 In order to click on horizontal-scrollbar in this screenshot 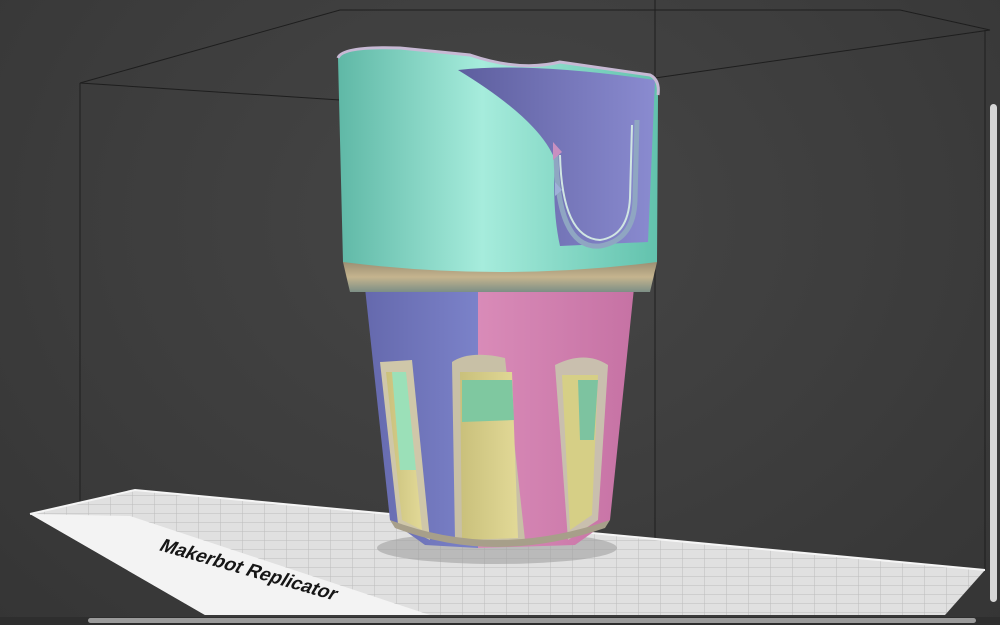, I will do `click(500, 621)`.